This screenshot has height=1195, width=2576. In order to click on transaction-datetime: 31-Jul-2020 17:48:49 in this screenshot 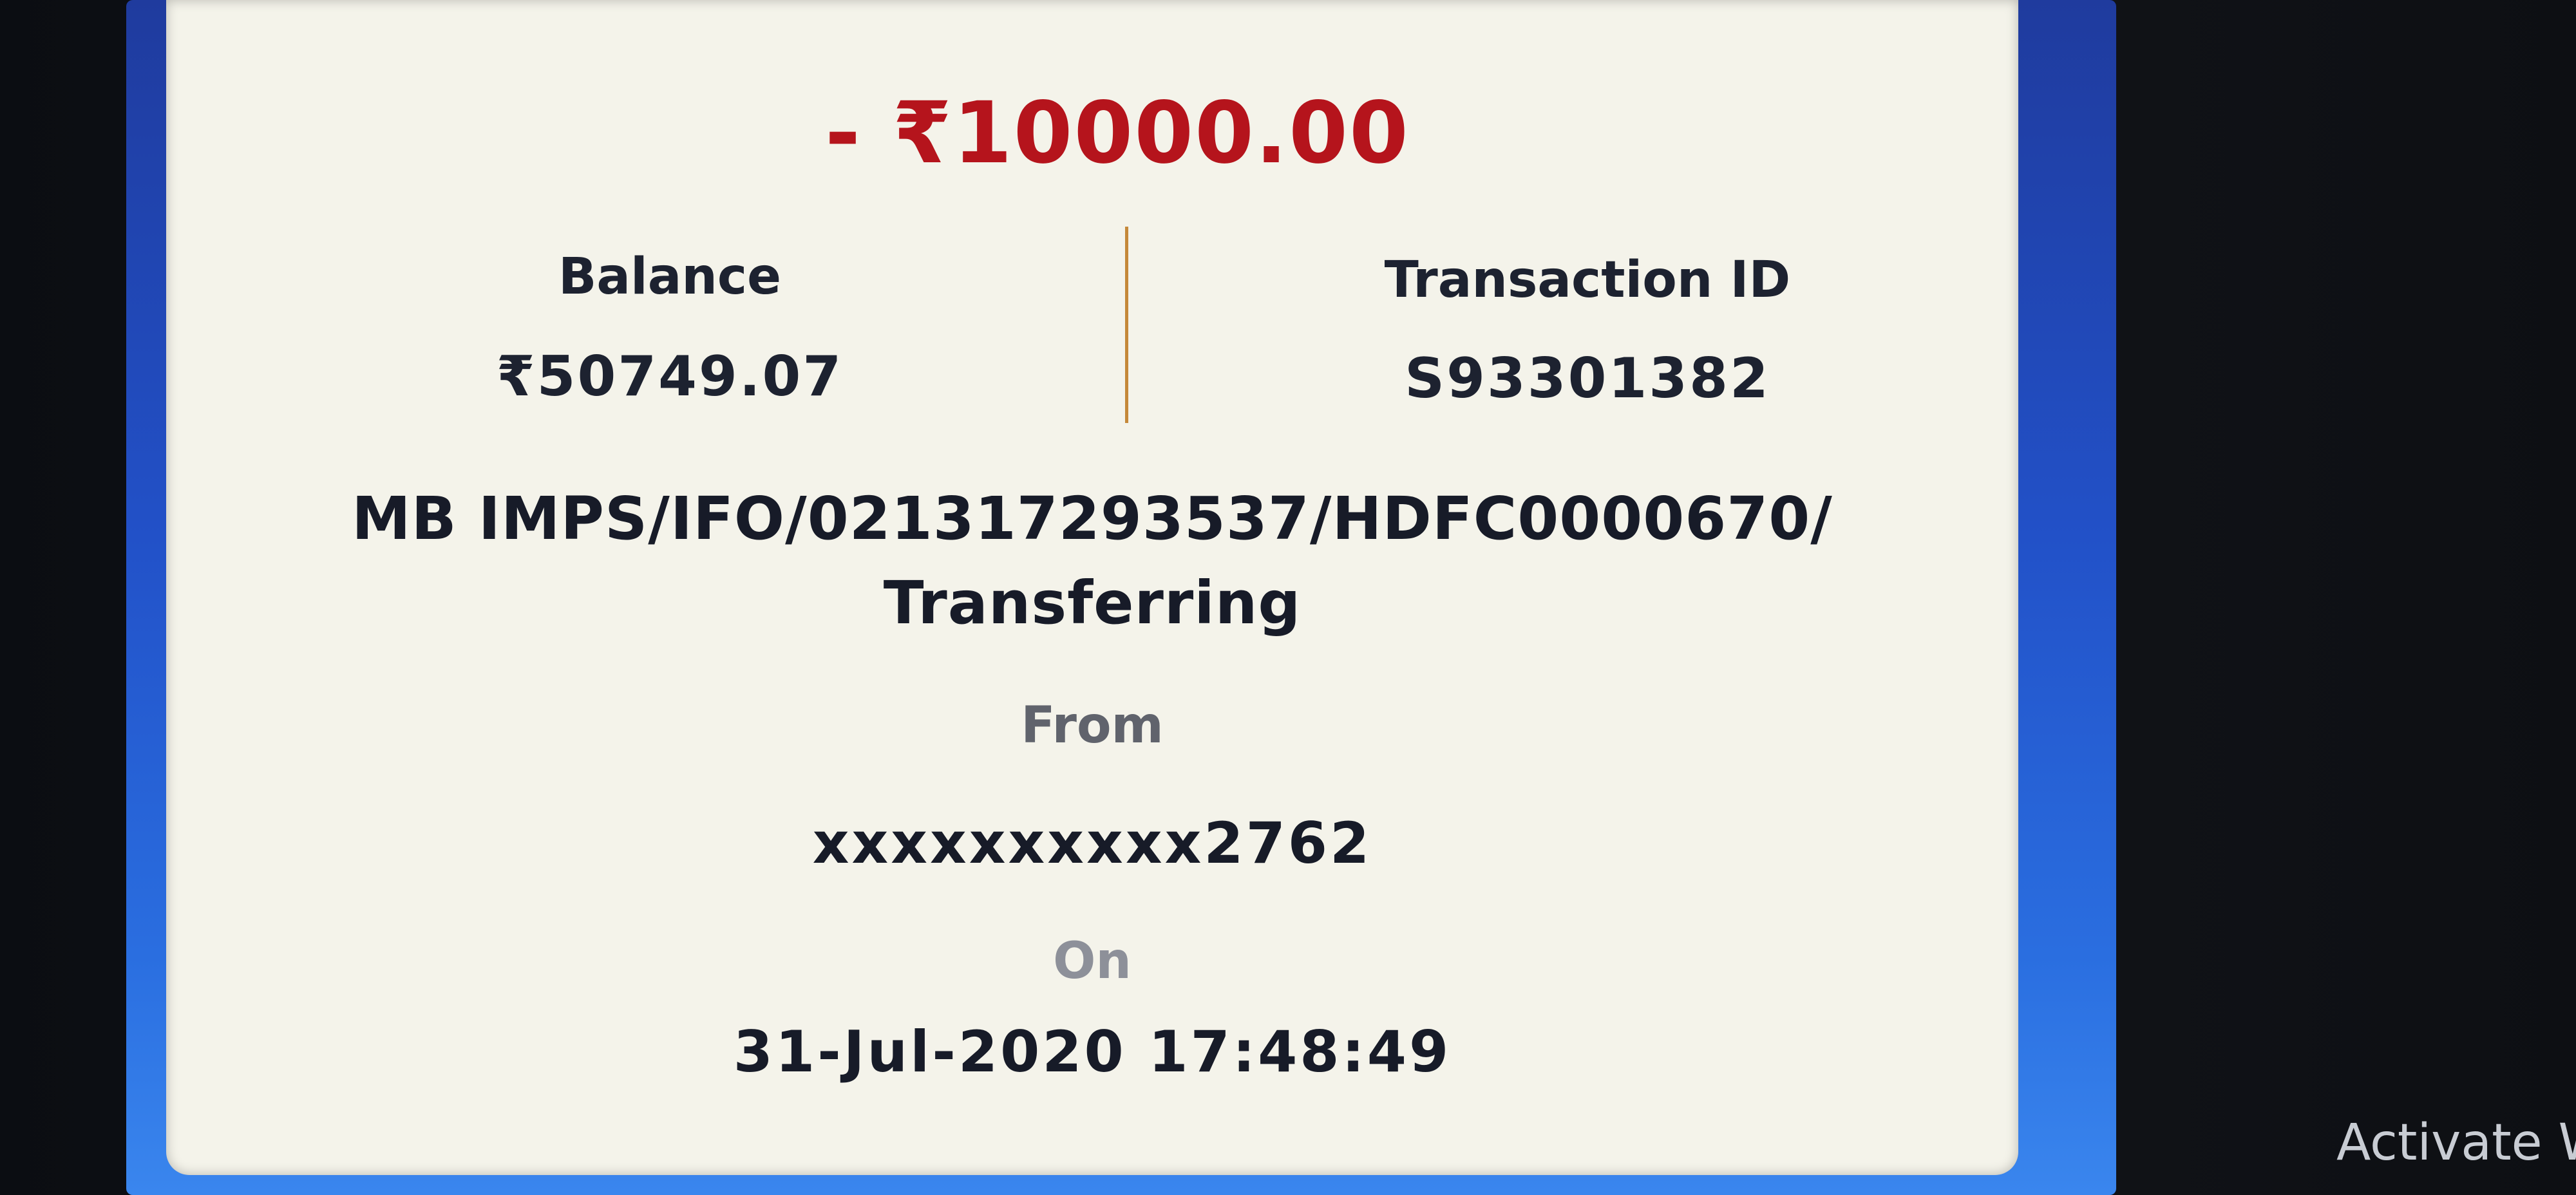, I will do `click(1092, 1052)`.